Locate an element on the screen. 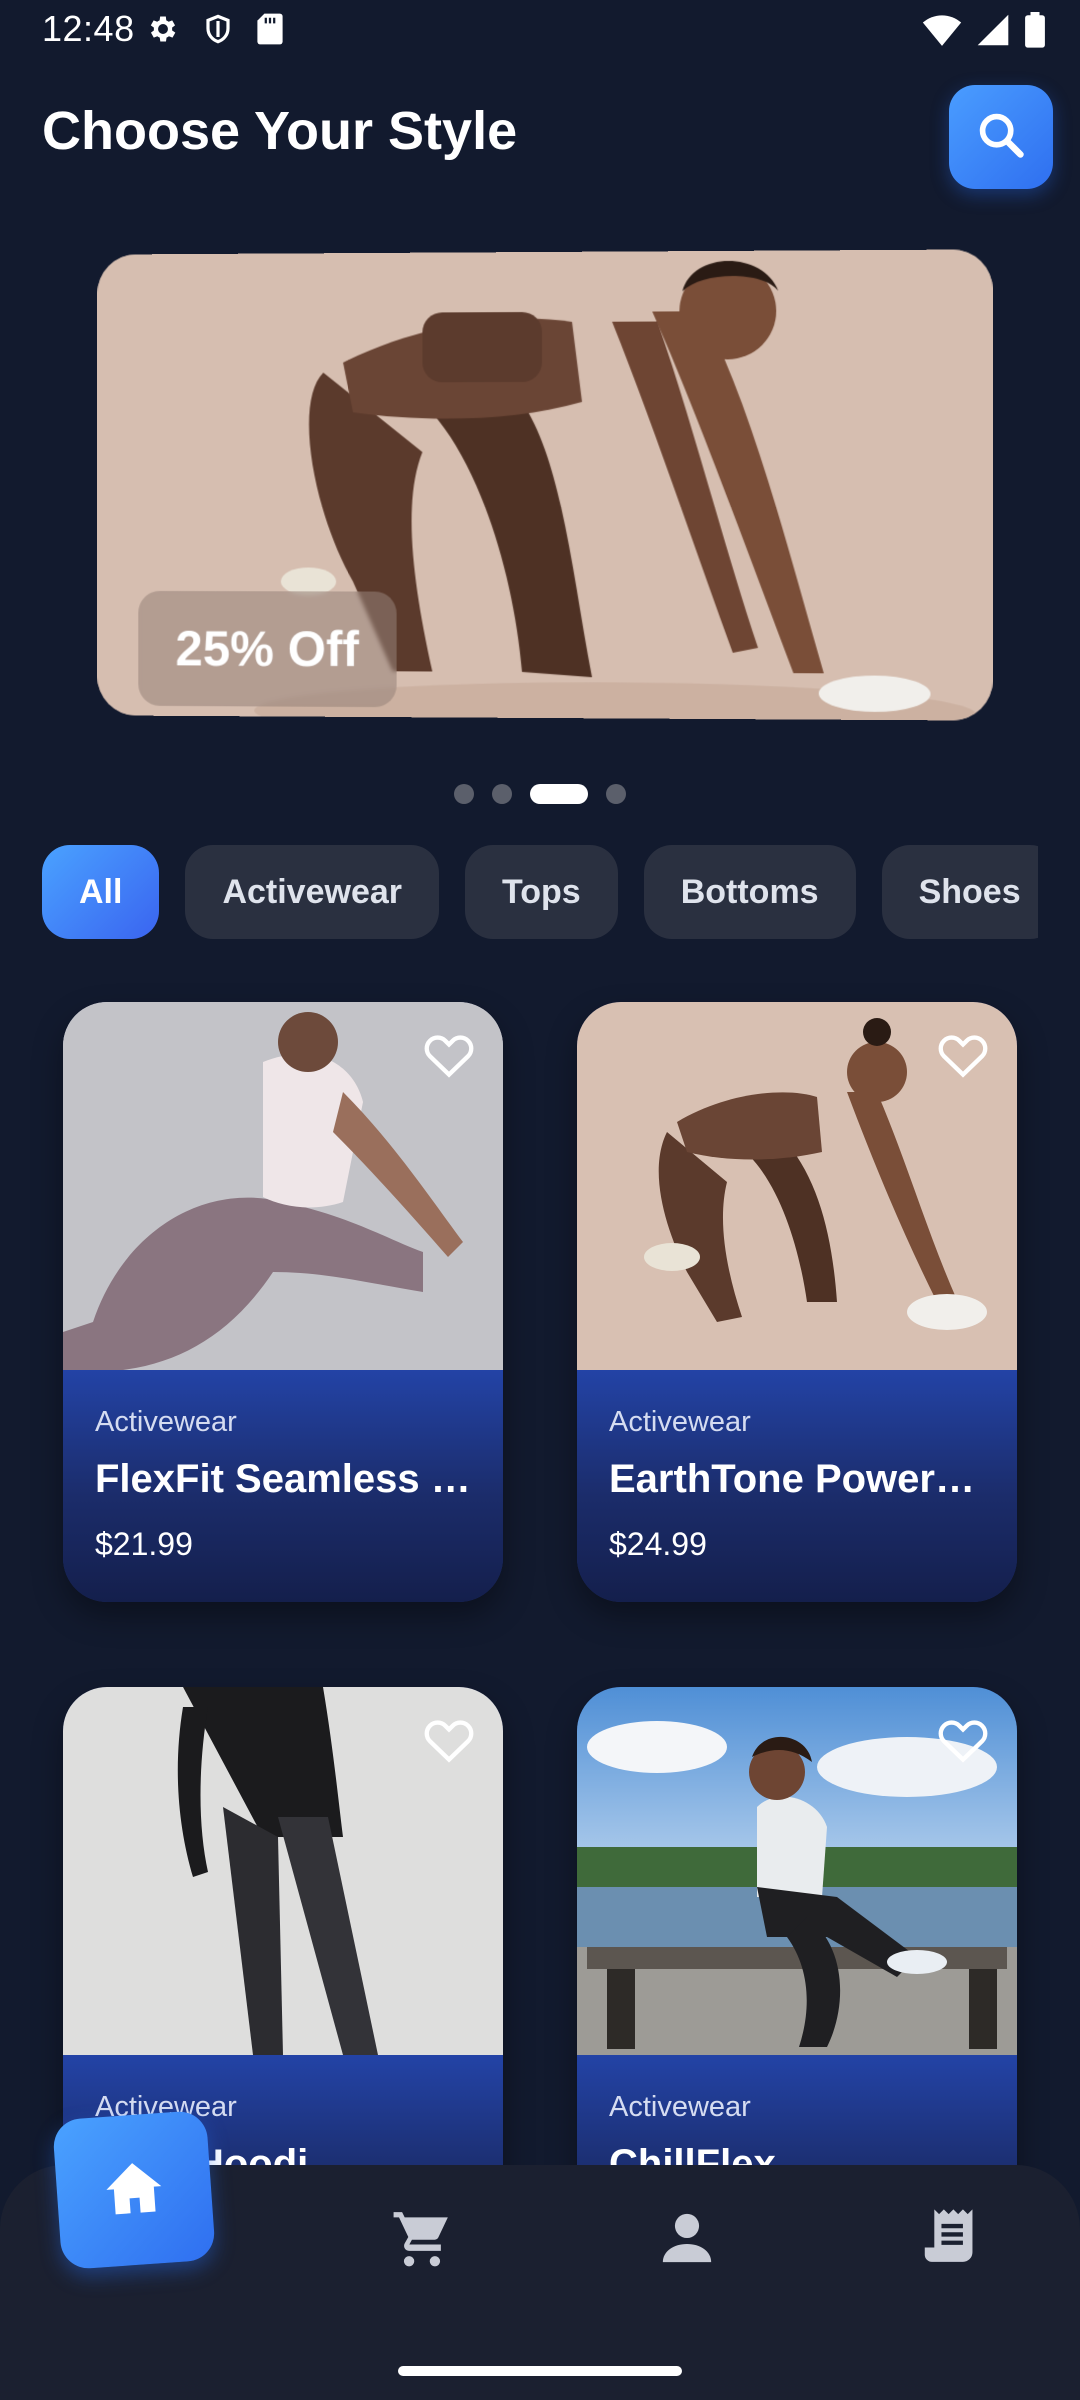  status-time: 12:48 is located at coordinates (88, 28).